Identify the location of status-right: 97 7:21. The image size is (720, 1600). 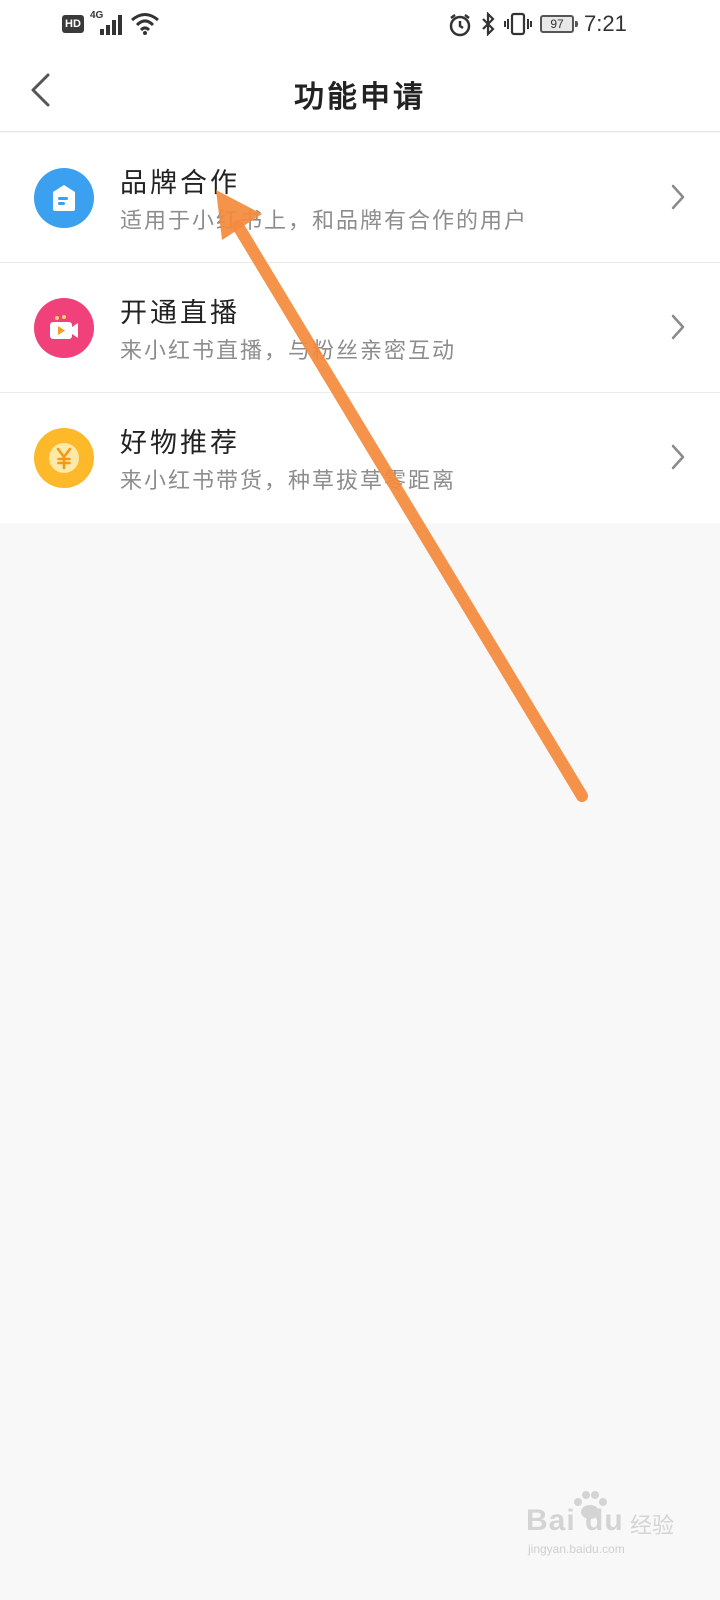
(548, 24).